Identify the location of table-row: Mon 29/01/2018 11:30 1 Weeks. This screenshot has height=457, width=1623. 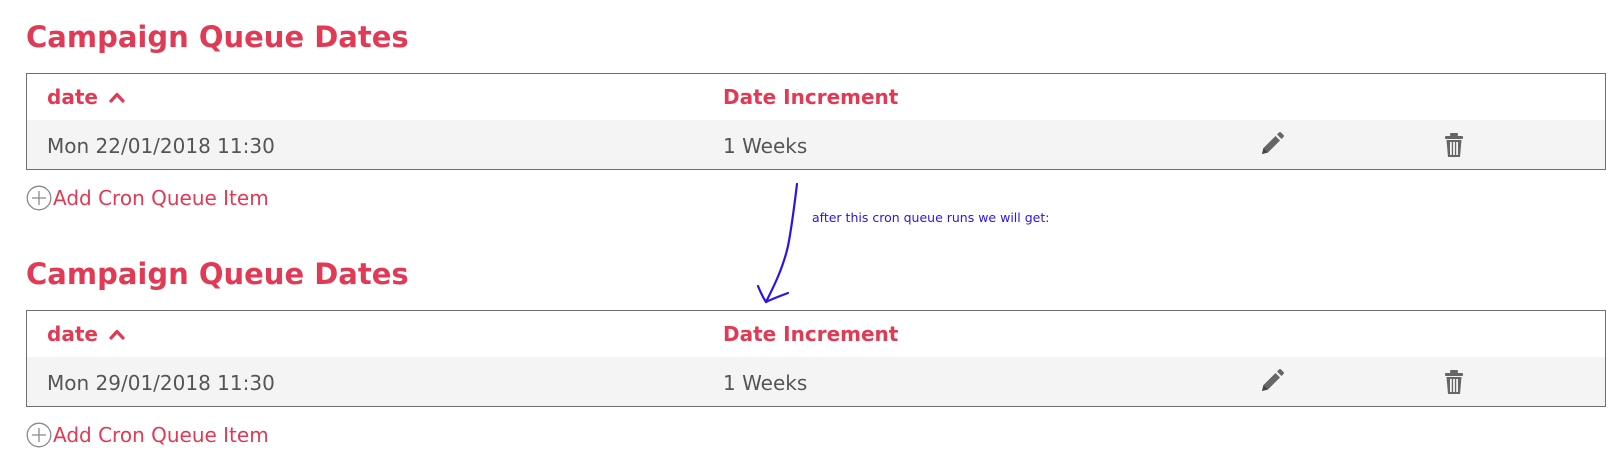
(816, 381).